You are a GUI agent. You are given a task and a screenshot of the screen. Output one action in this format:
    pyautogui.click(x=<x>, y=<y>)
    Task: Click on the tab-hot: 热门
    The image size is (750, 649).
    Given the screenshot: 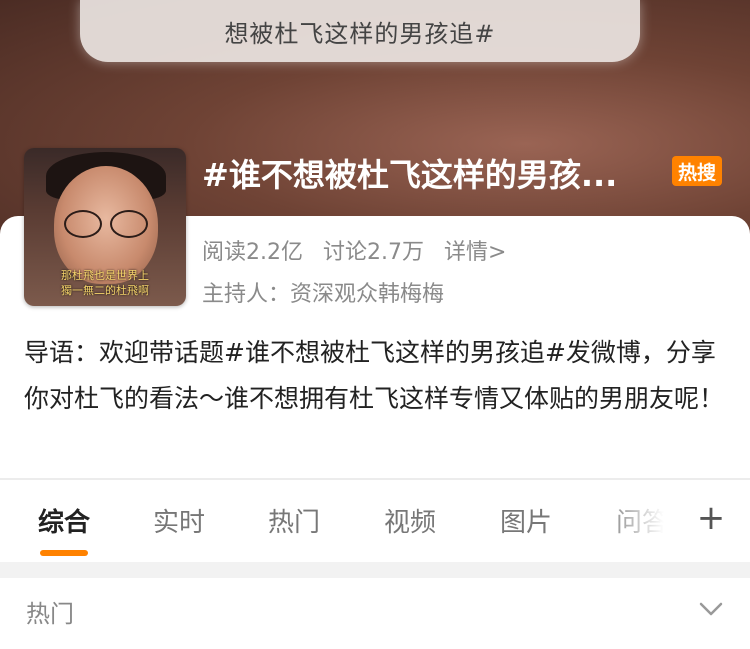 What is the action you would take?
    pyautogui.click(x=294, y=520)
    